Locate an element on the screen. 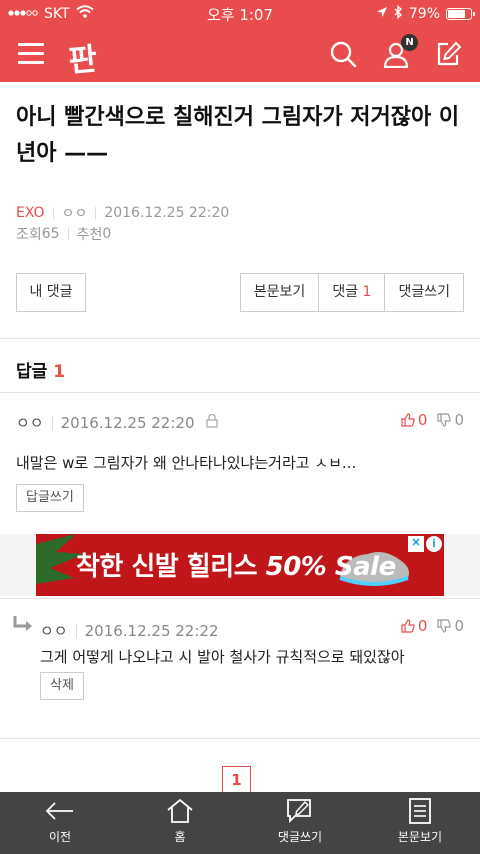  comments-button: 댓글 1 is located at coordinates (352, 292).